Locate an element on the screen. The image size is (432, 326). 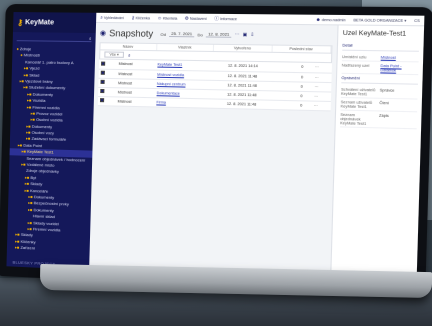
org-selector: BETA GOLD ORGANIZACE ▾ is located at coordinates (379, 20).